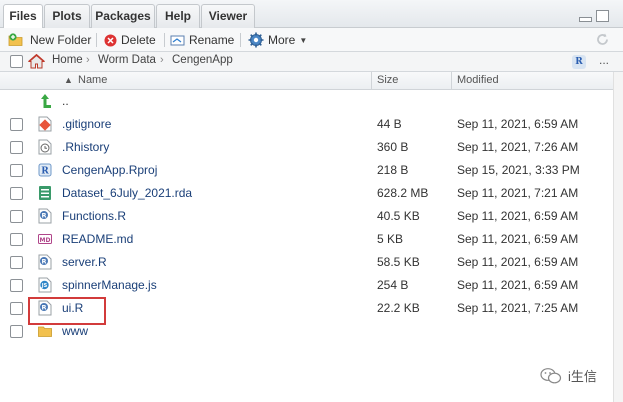 This screenshot has width=623, height=402. Describe the element at coordinates (389, 124) in the screenshot. I see `file-size: 44 B` at that location.